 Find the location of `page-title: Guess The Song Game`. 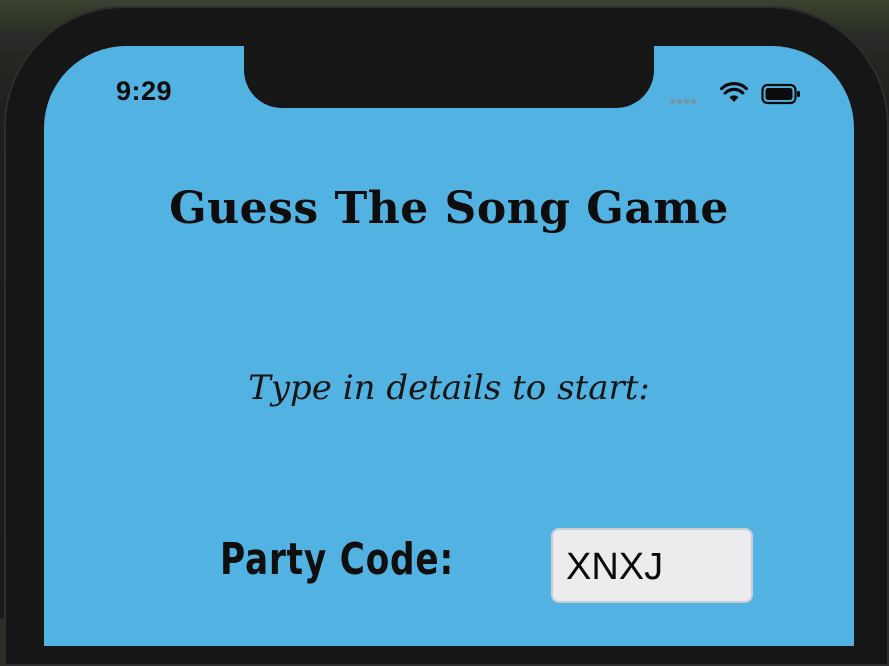

page-title: Guess The Song Game is located at coordinates (449, 208).